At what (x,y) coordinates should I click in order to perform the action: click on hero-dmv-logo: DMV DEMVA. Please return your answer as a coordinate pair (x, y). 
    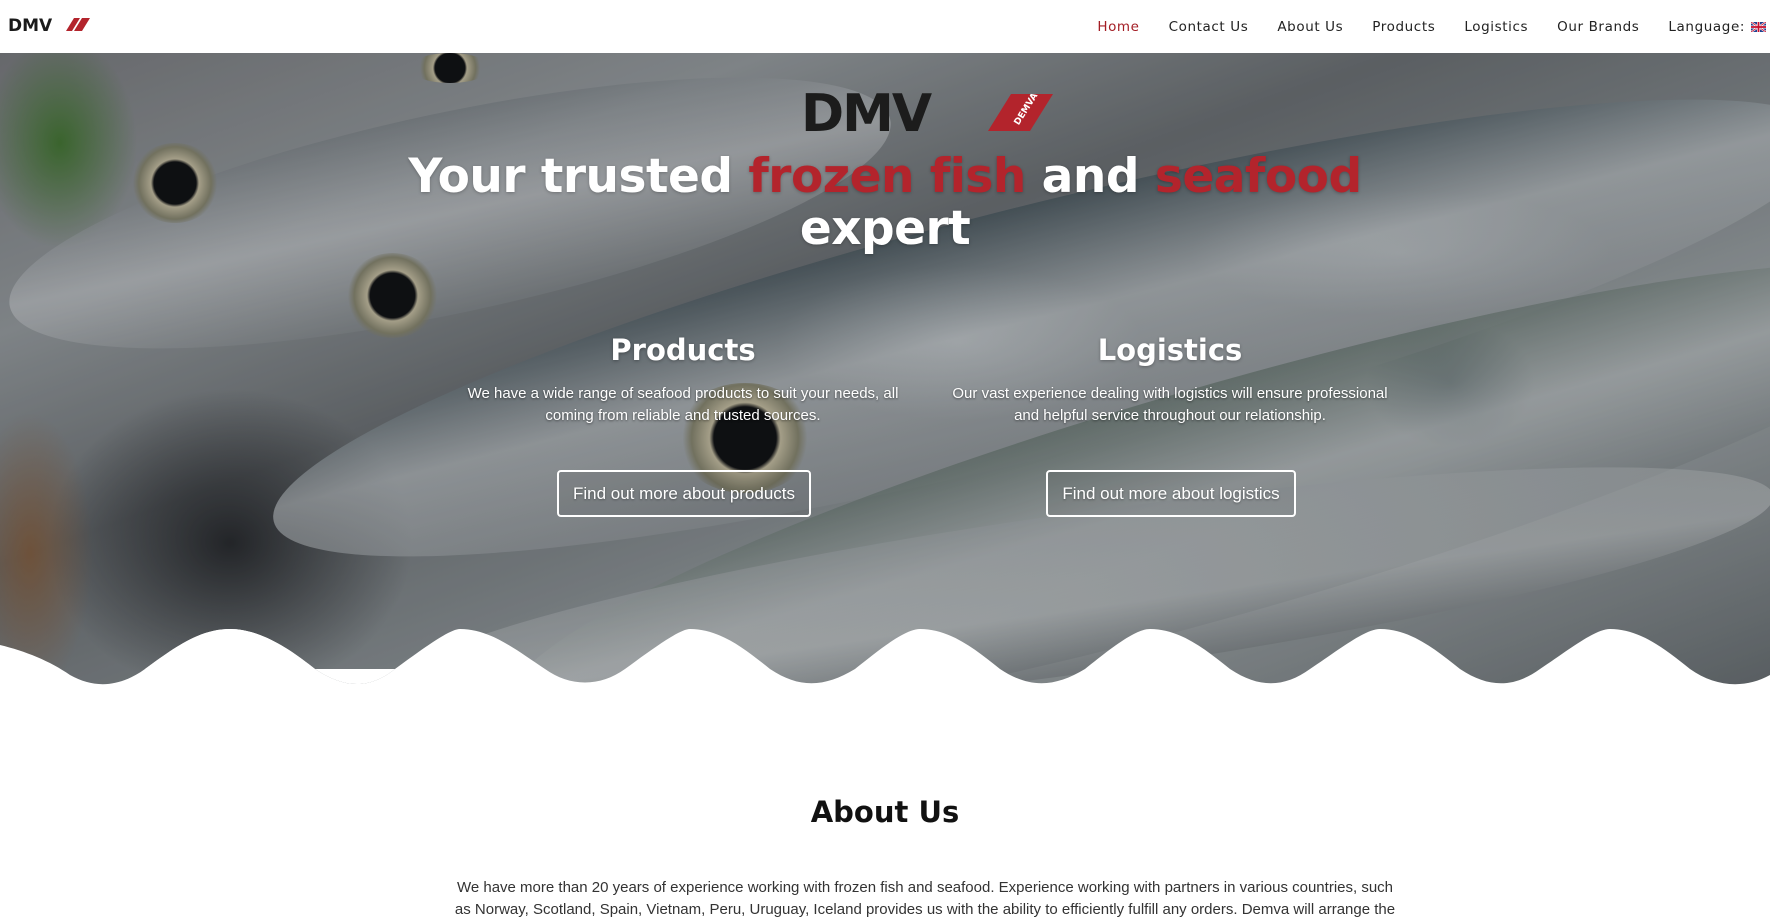
    Looking at the image, I should click on (927, 113).